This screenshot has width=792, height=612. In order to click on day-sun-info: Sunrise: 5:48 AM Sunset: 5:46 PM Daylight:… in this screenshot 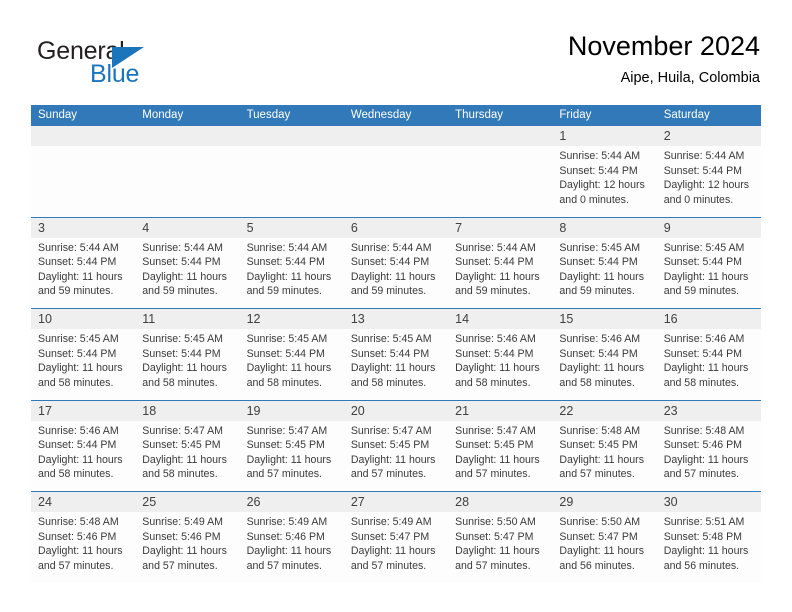, I will do `click(83, 542)`.